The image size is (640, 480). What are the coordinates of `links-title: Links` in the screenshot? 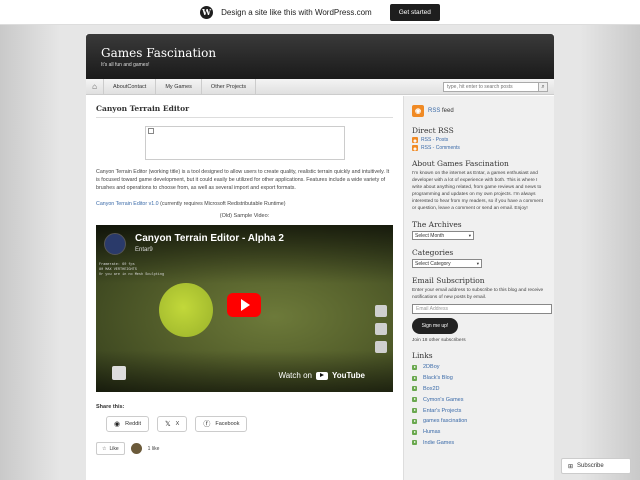 It's located at (422, 355).